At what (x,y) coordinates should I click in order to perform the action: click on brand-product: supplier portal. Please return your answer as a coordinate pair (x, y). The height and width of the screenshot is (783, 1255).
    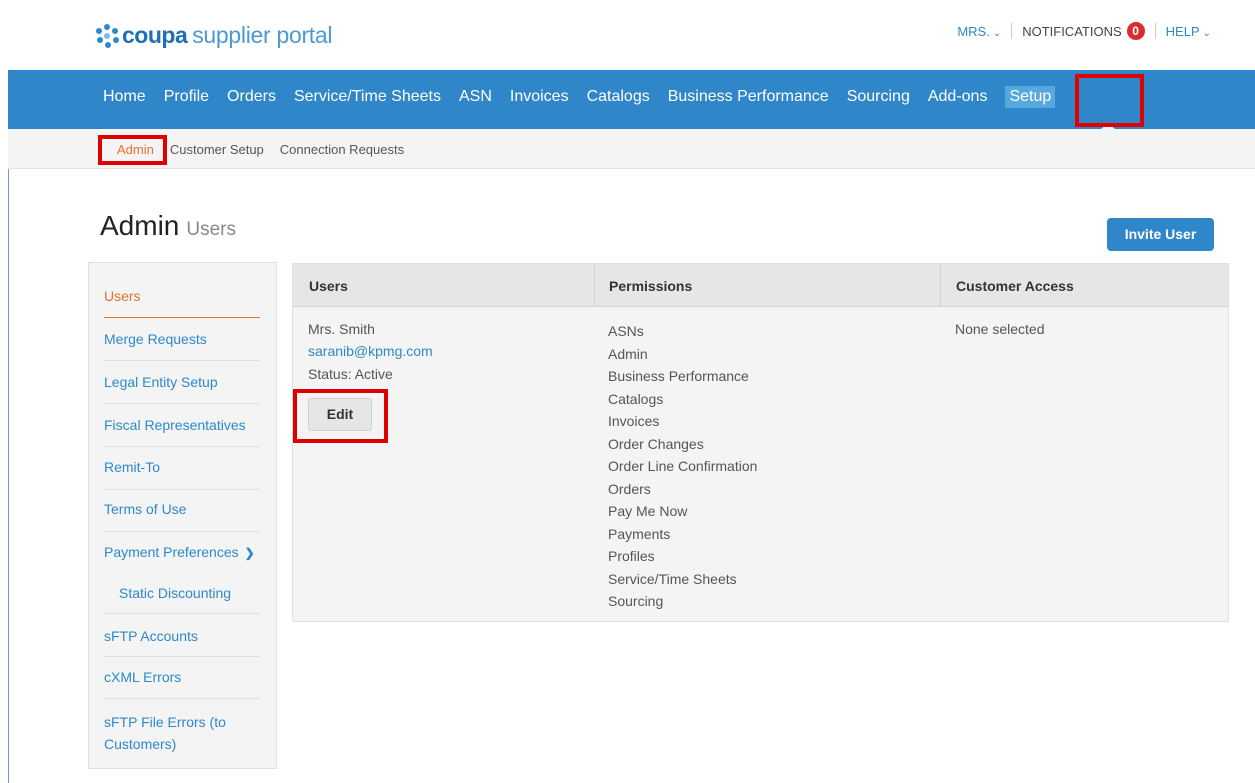
    Looking at the image, I should click on (262, 35).